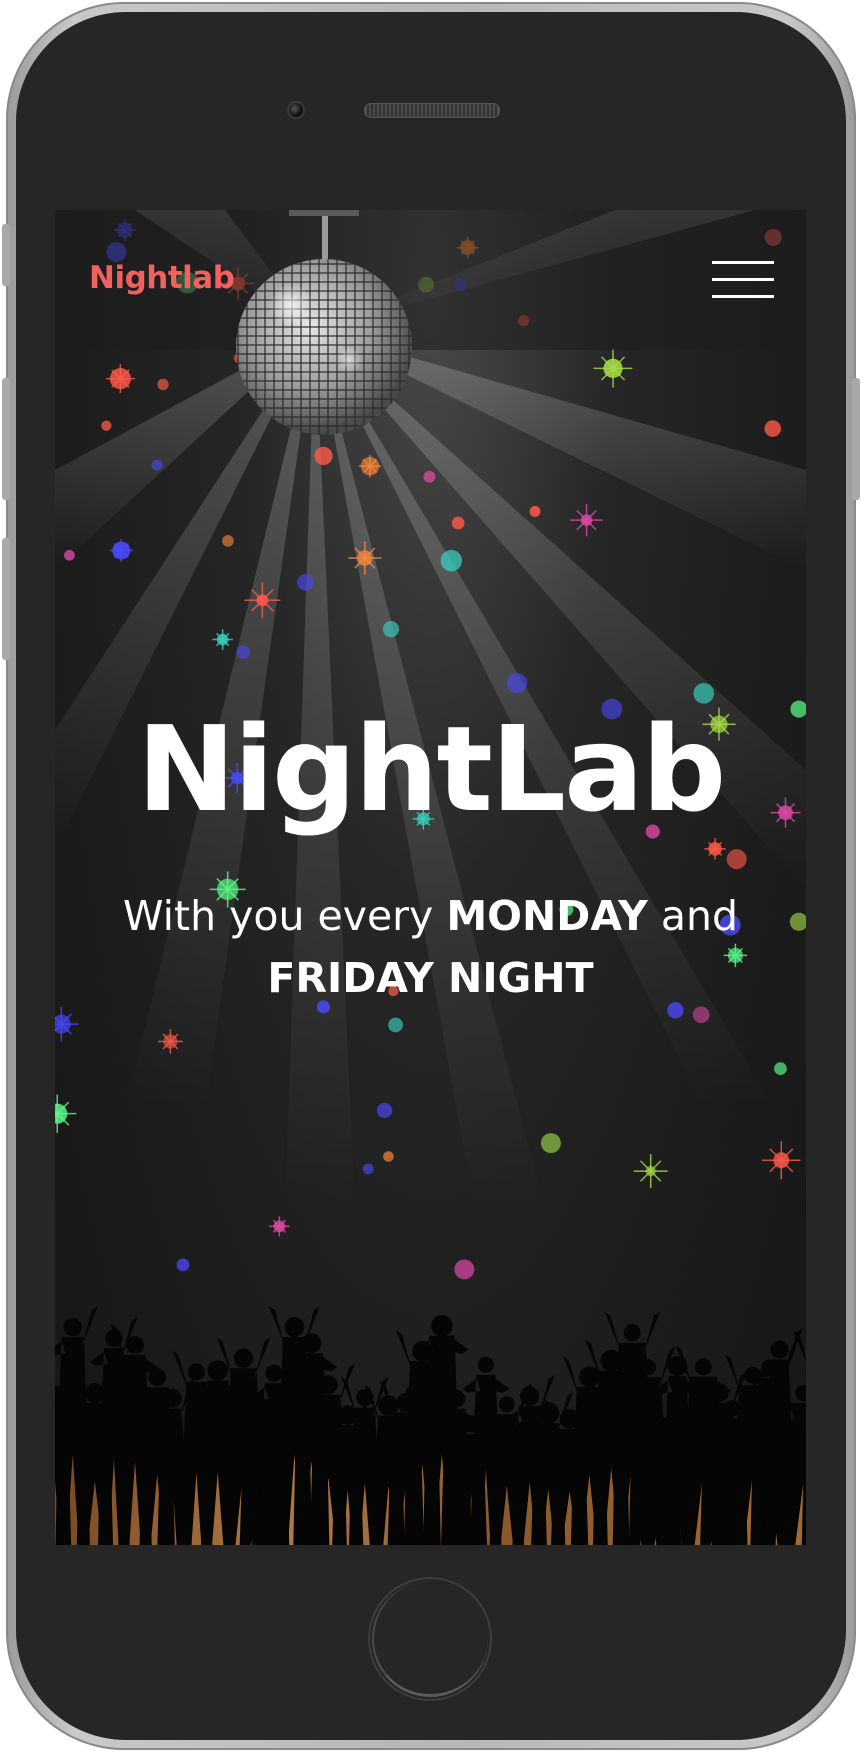 The height and width of the screenshot is (1754, 862). What do you see at coordinates (284, 916) in the screenshot?
I see `subtitle-text: With you every` at bounding box center [284, 916].